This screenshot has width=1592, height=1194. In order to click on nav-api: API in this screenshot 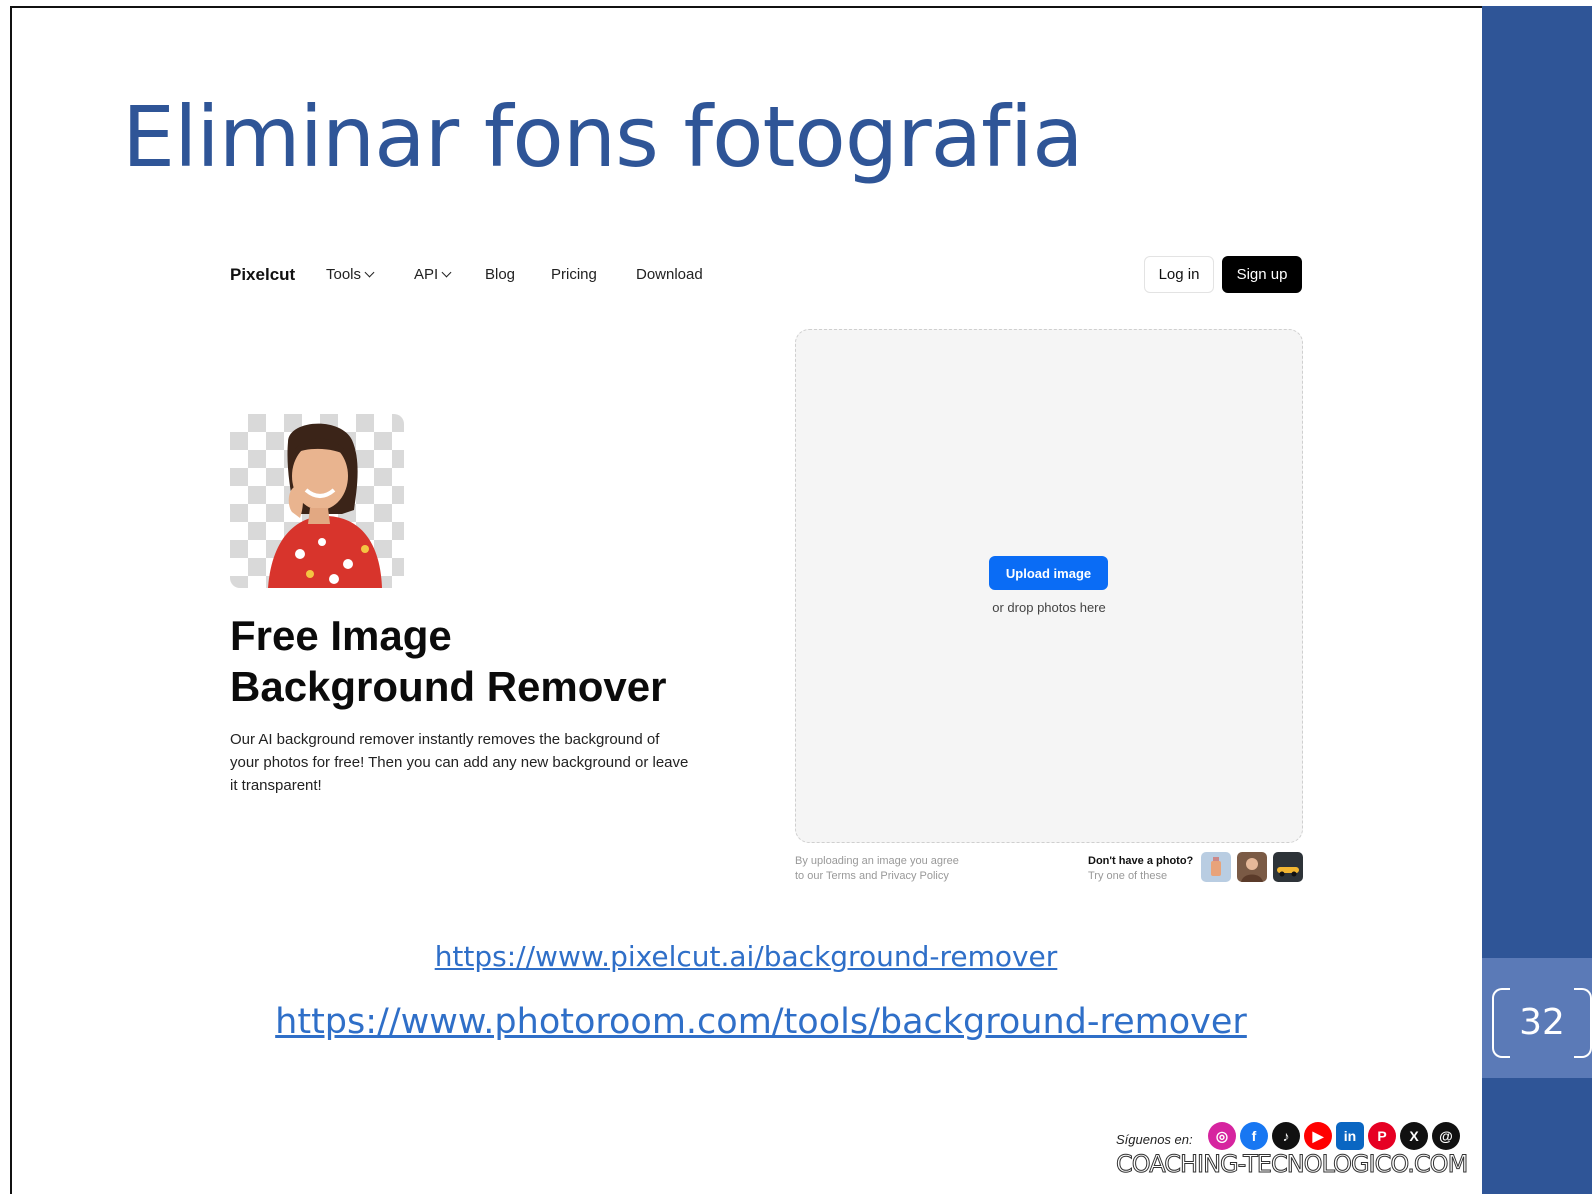, I will do `click(433, 274)`.